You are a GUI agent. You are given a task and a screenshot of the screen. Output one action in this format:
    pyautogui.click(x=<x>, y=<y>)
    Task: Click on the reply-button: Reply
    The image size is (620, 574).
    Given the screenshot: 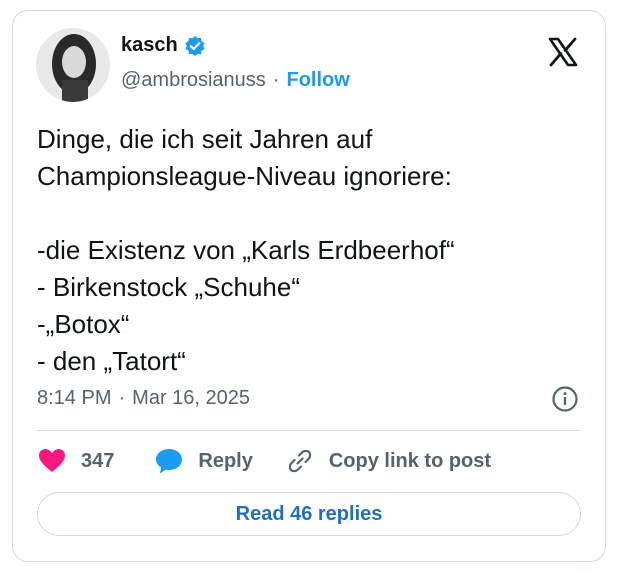 What is the action you would take?
    pyautogui.click(x=203, y=461)
    